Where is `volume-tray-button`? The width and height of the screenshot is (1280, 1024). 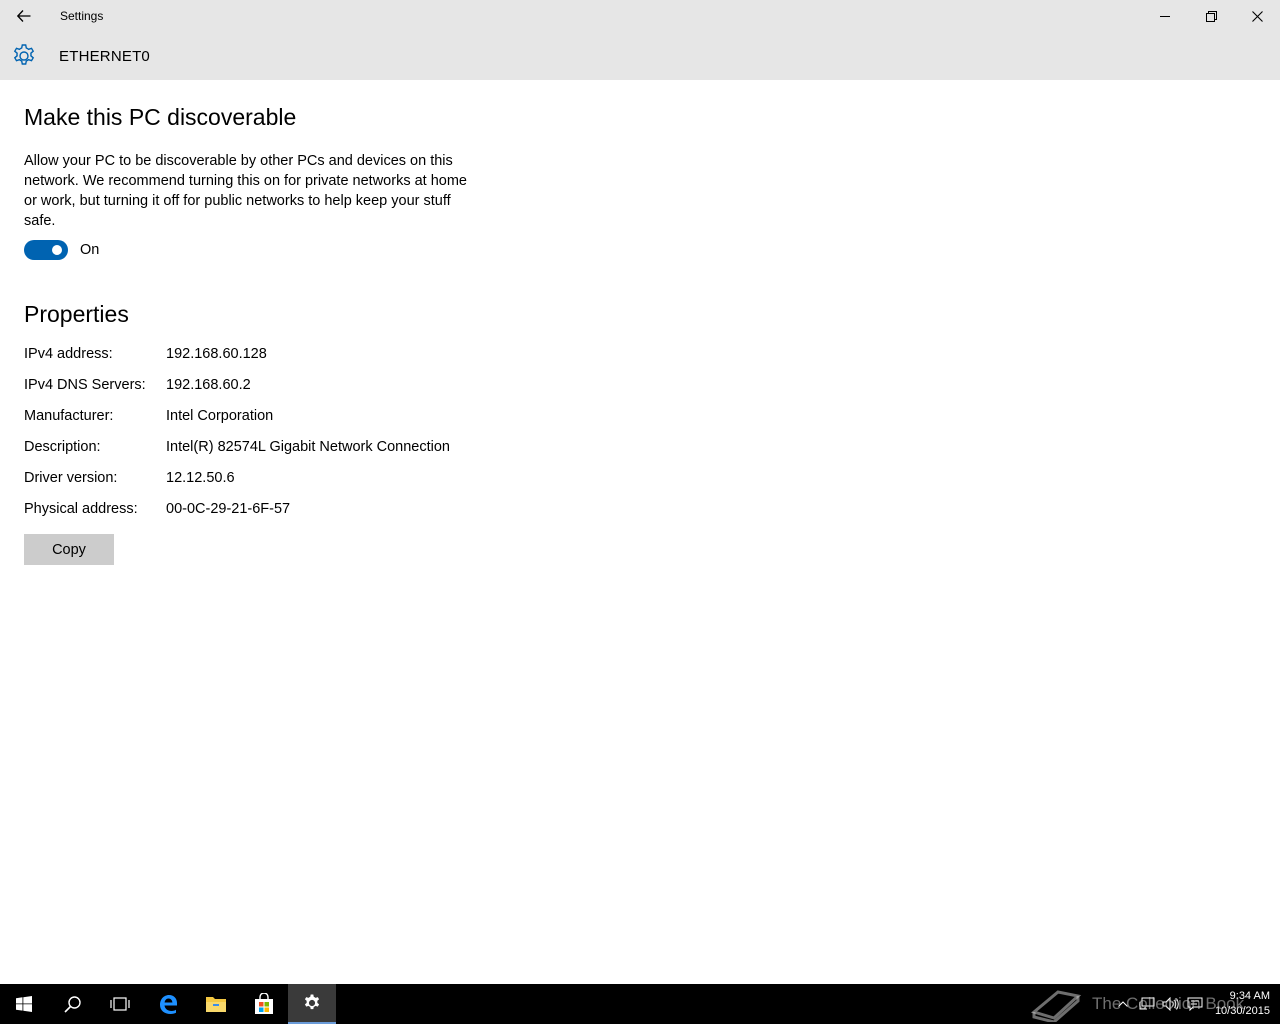
volume-tray-button is located at coordinates (1171, 1004).